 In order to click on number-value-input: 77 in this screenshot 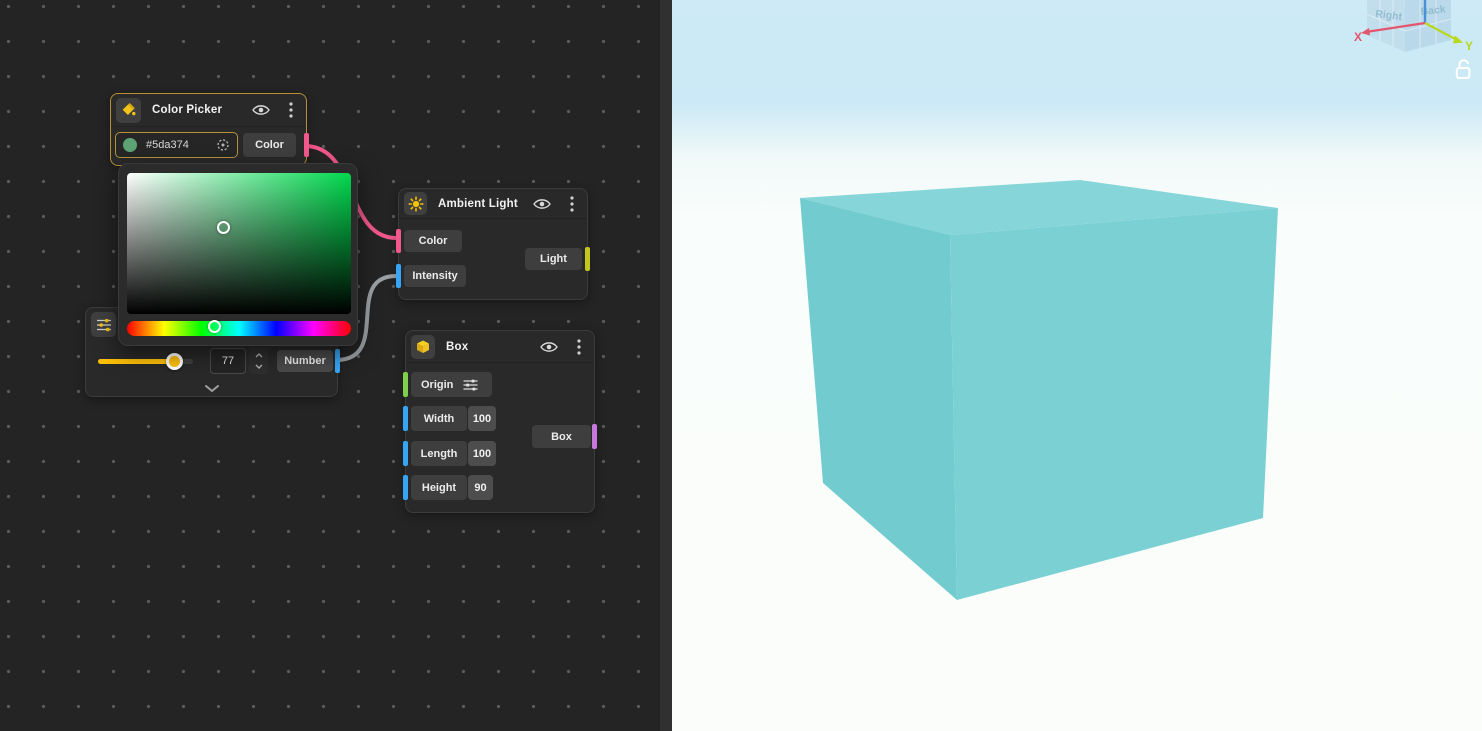, I will do `click(228, 361)`.